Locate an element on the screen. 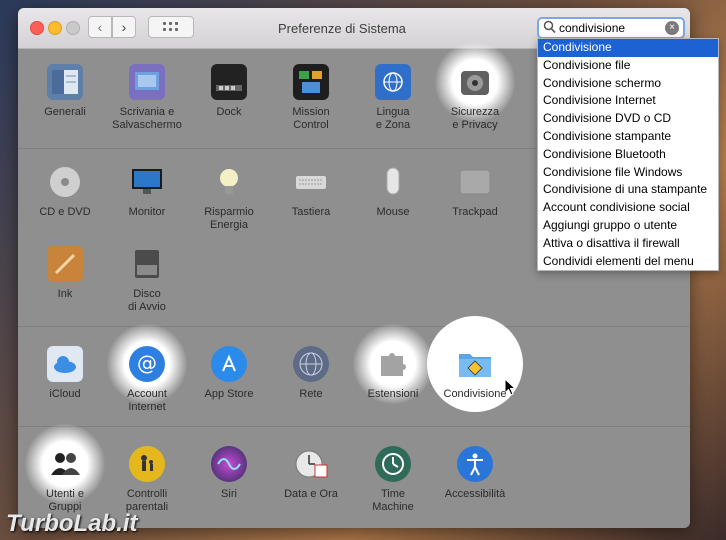  suggestion-item: Condividi elementi del menu is located at coordinates (628, 262).